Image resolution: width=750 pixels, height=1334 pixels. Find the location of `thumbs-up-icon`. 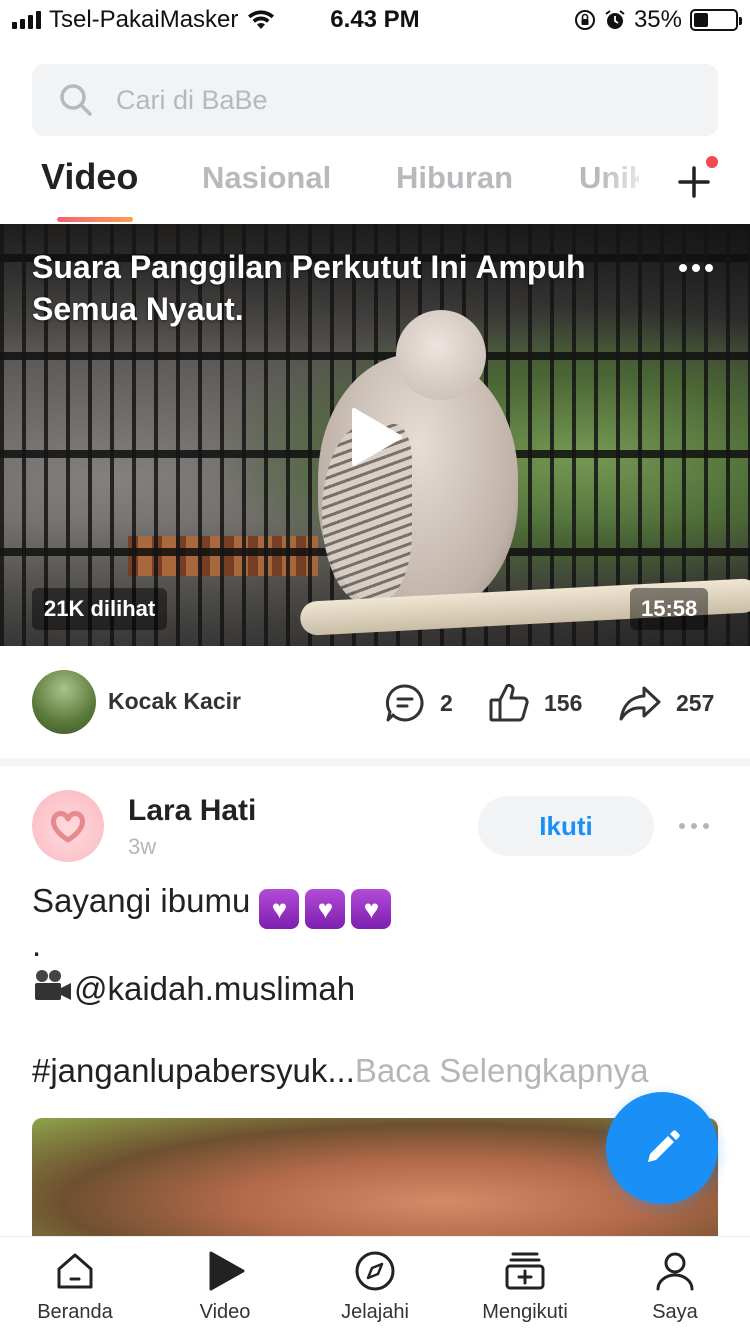

thumbs-up-icon is located at coordinates (509, 702).